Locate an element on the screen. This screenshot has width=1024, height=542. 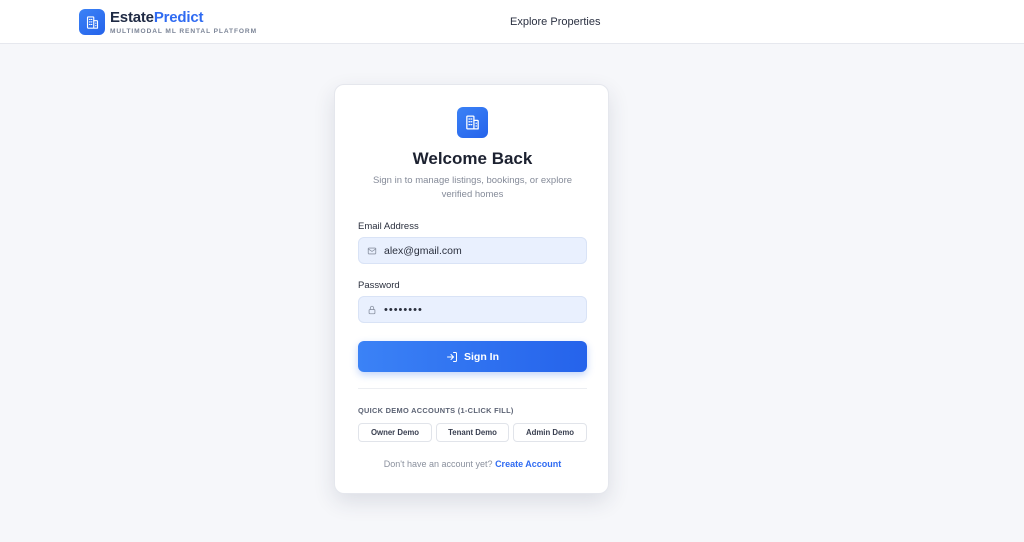
owner-demo-button: Owner Demo is located at coordinates (395, 432).